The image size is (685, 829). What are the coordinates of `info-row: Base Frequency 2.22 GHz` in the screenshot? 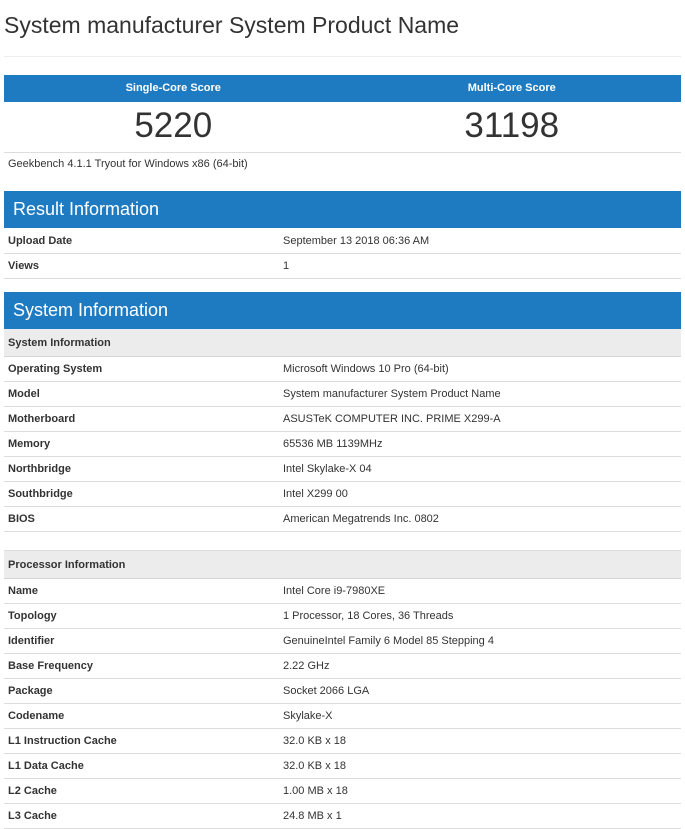 It's located at (342, 666).